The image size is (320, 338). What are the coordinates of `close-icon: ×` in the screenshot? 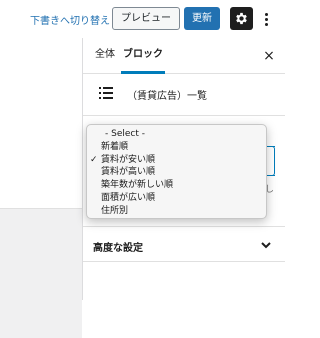 It's located at (269, 56).